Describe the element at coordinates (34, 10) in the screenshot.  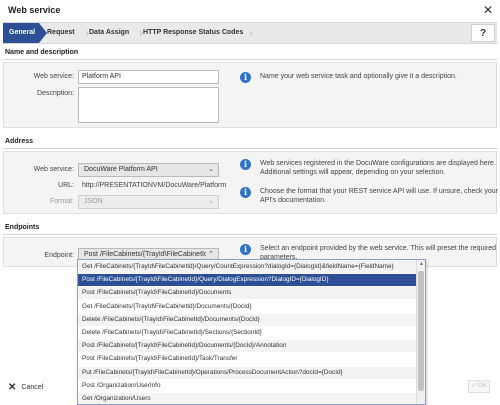
I see `dialog-title: Web service` at that location.